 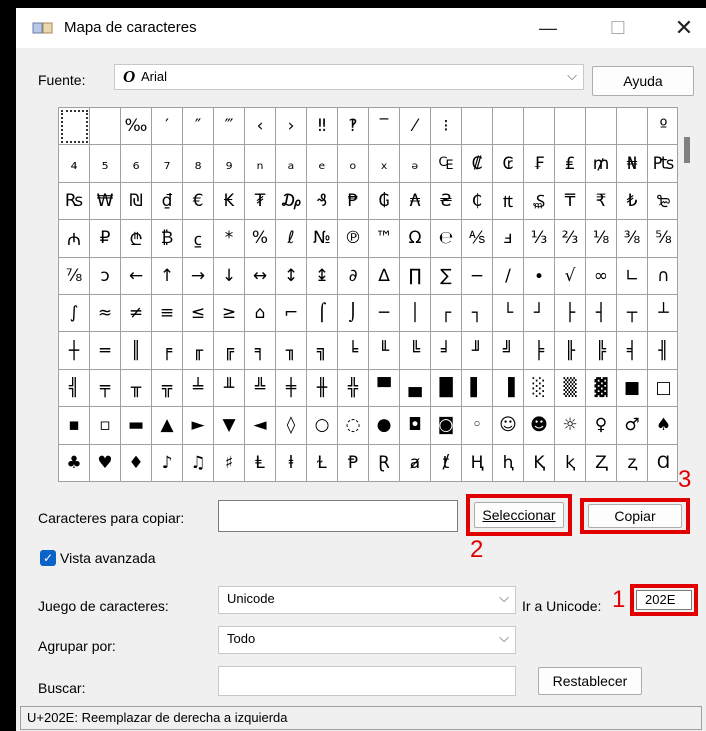 I want to click on character-cell: Ɫ, so click(x=322, y=463).